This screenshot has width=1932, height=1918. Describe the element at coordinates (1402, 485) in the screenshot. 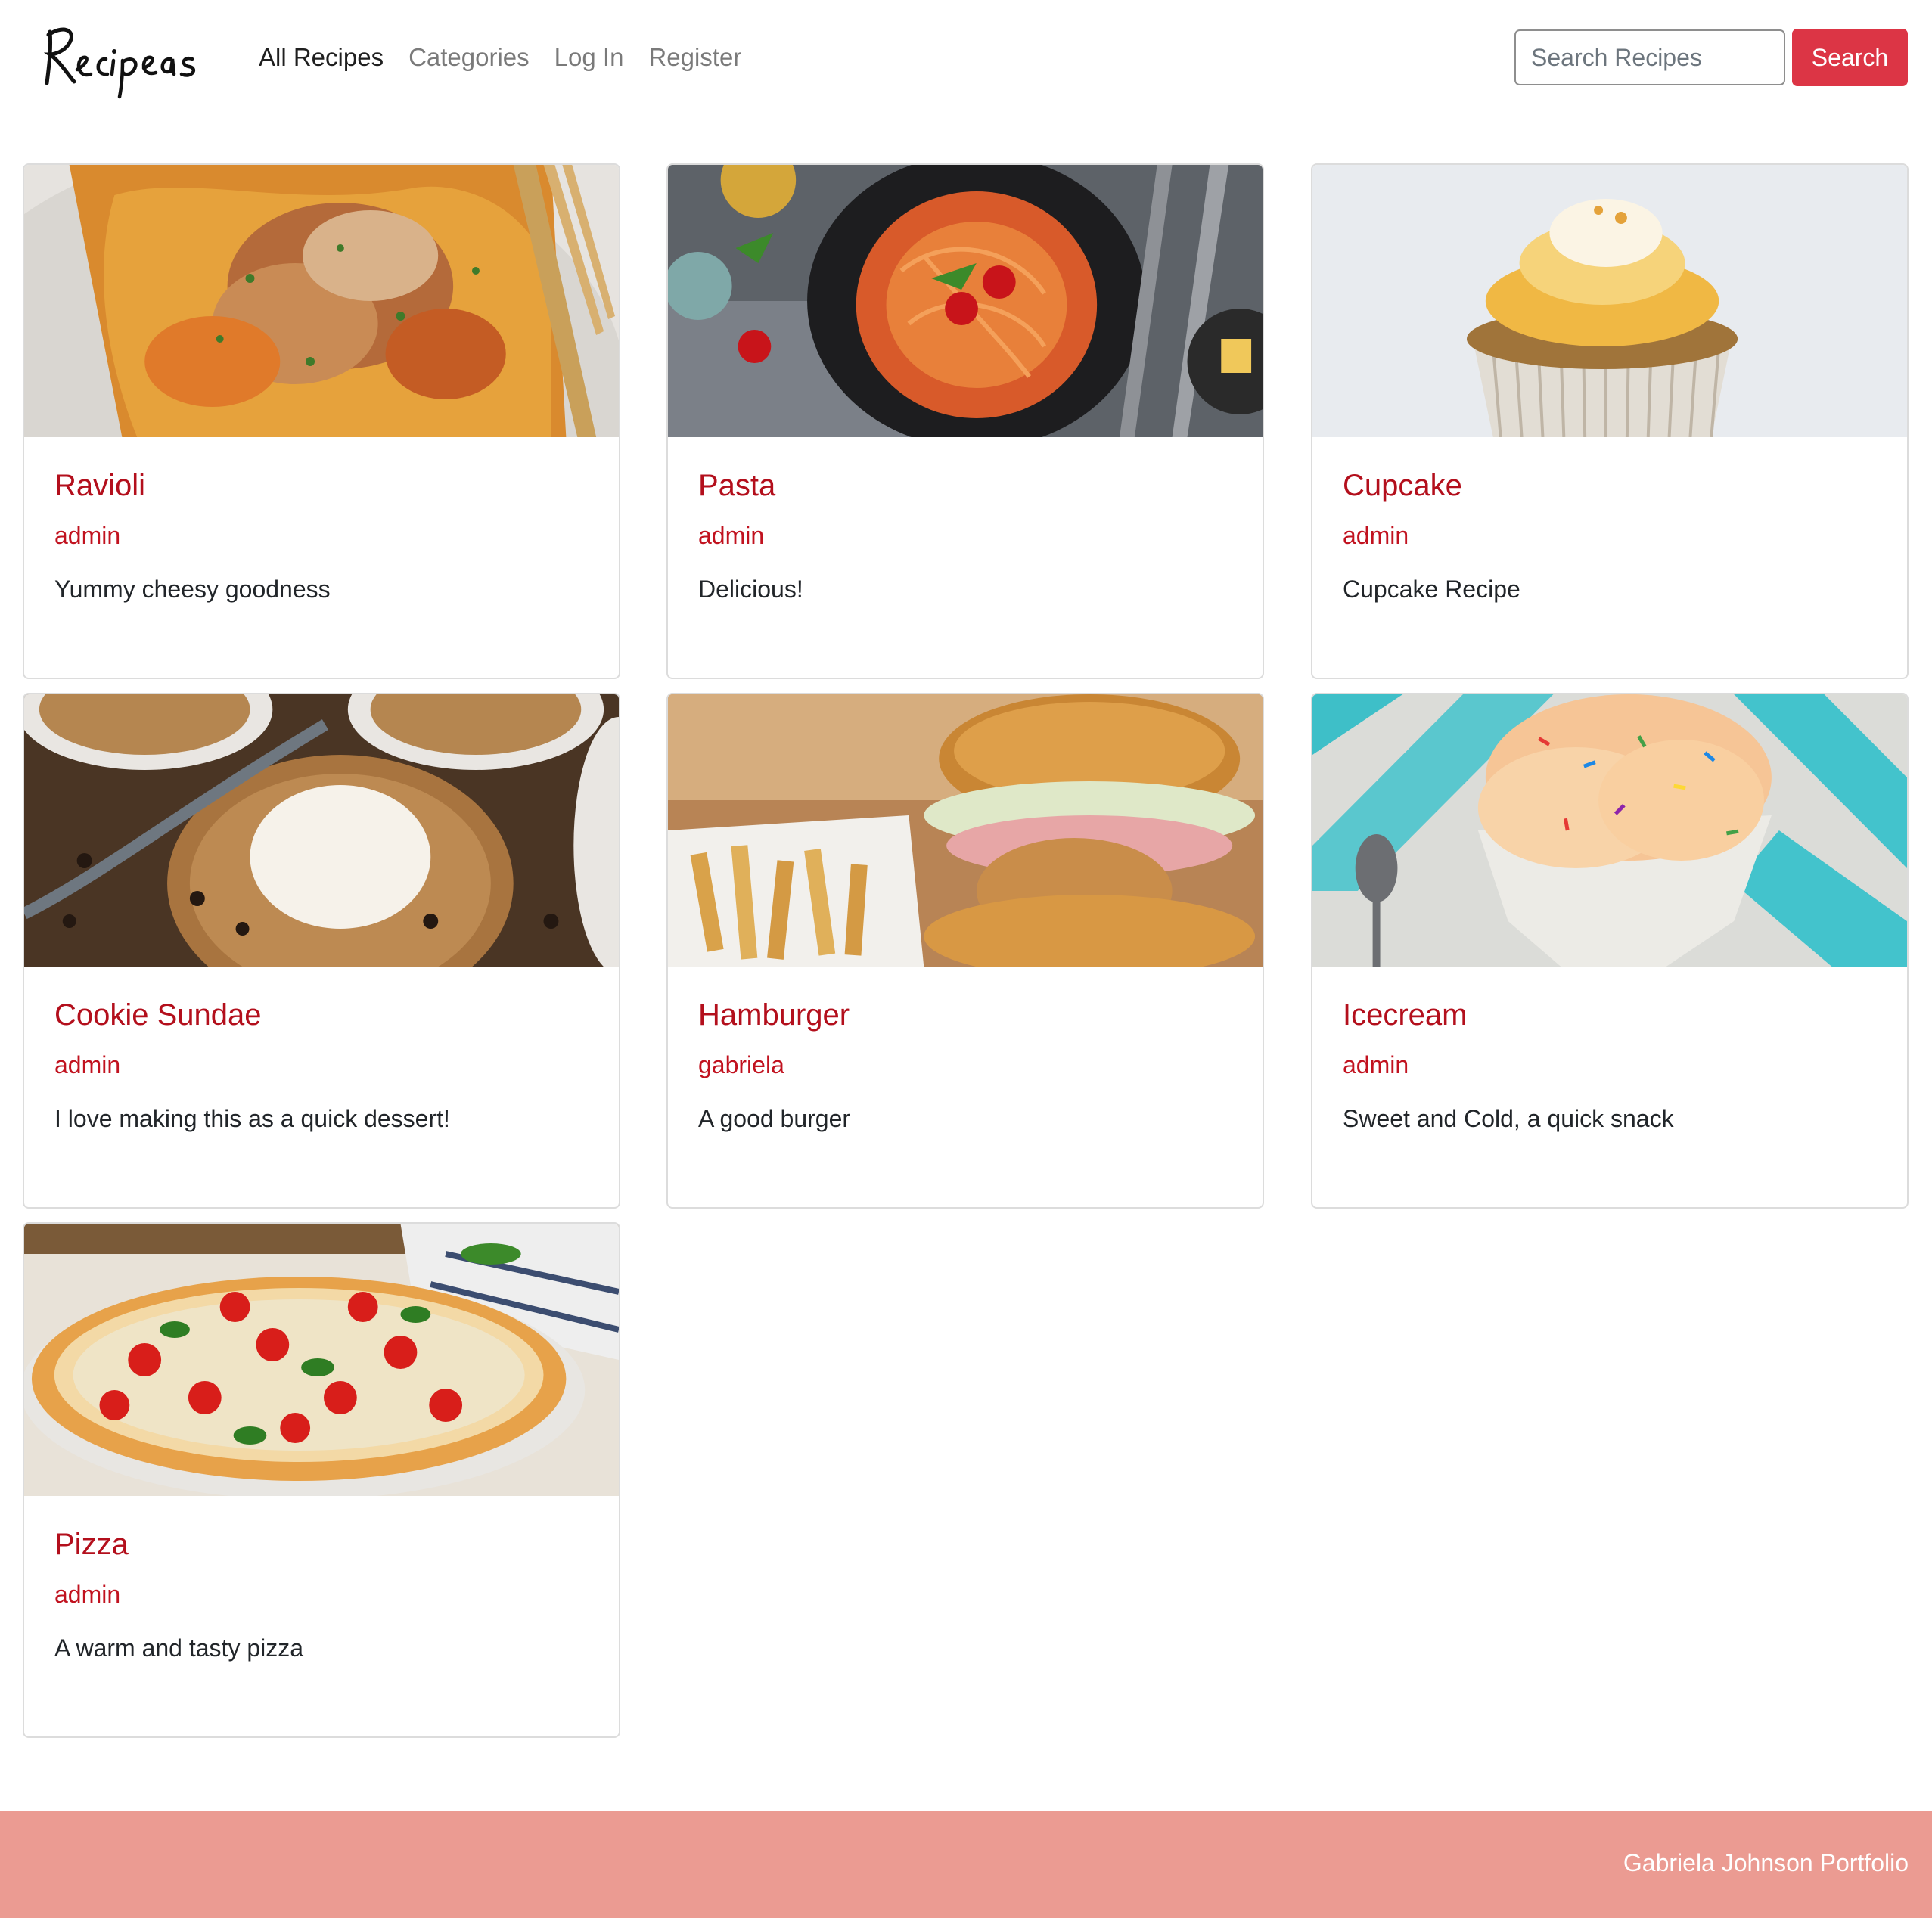

I see `recipe-title: Cupcake` at that location.